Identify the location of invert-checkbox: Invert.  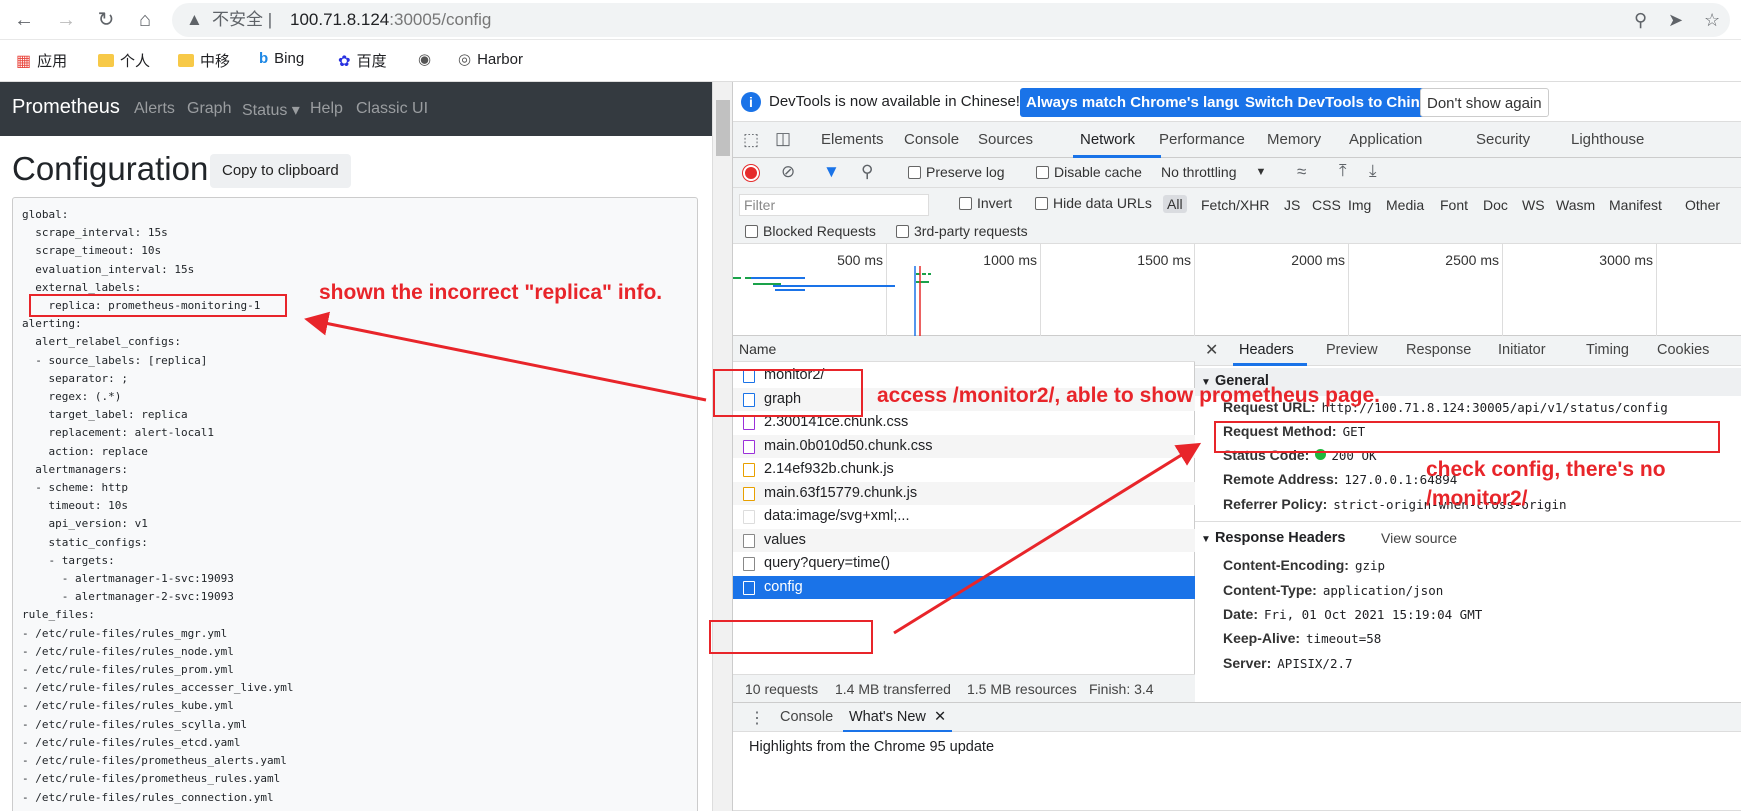
(985, 203).